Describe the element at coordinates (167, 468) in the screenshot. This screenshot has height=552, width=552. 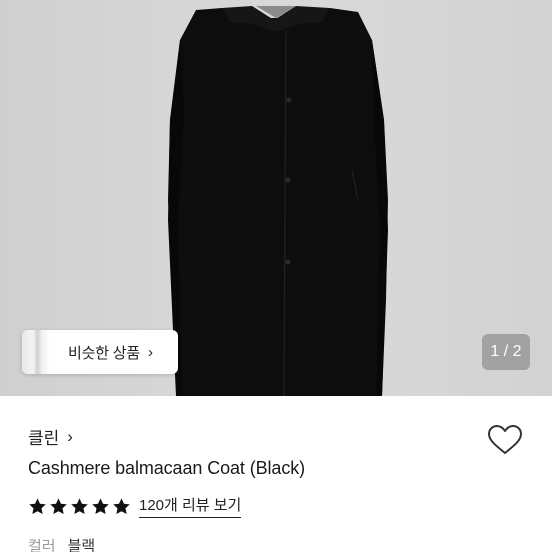
I see `product-title: Cashmere balmacaan Coat (Black)` at that location.